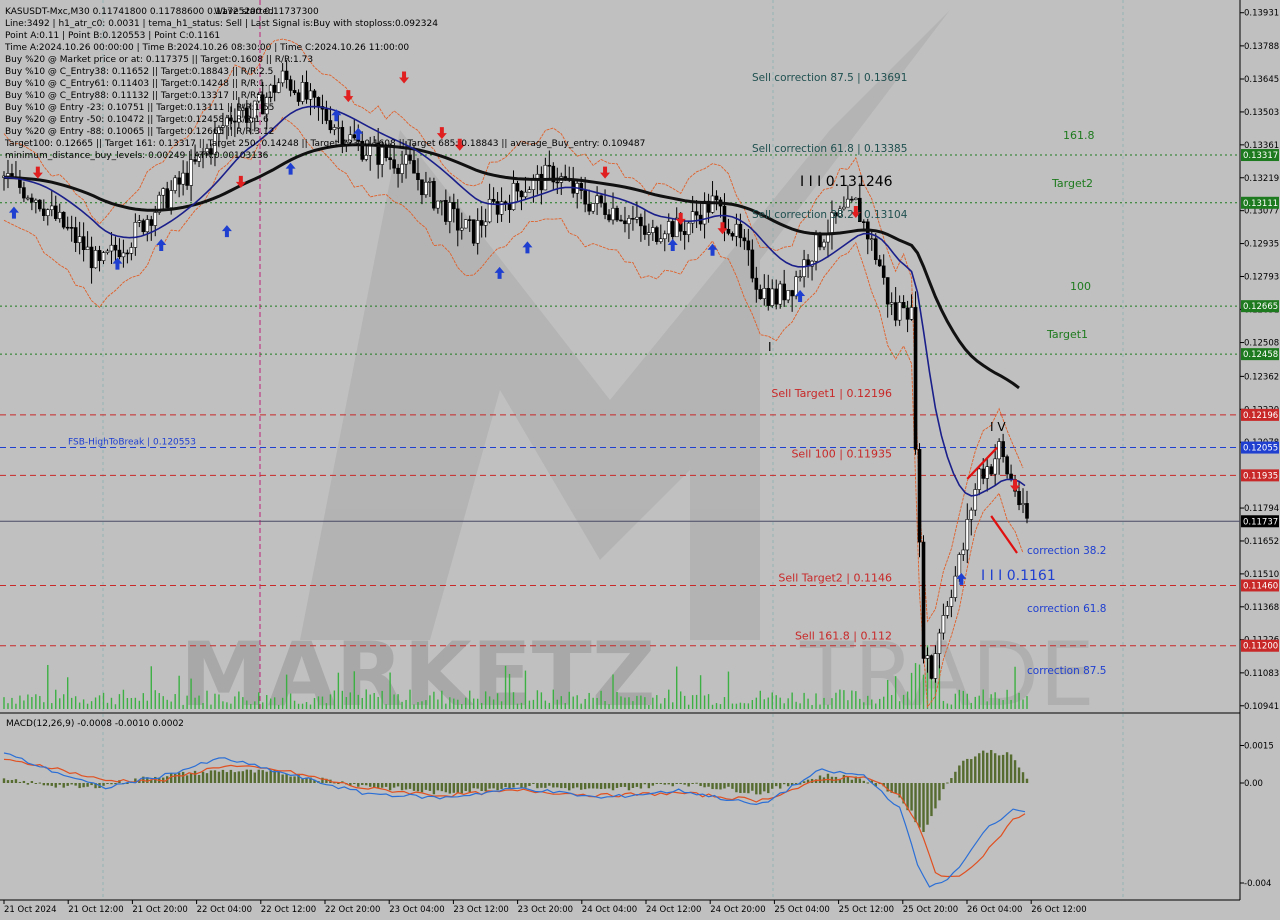 Image resolution: width=1280 pixels, height=920 pixels. Describe the element at coordinates (841, 453) in the screenshot. I see `level-label: Sell 100 | 0.11935` at that location.